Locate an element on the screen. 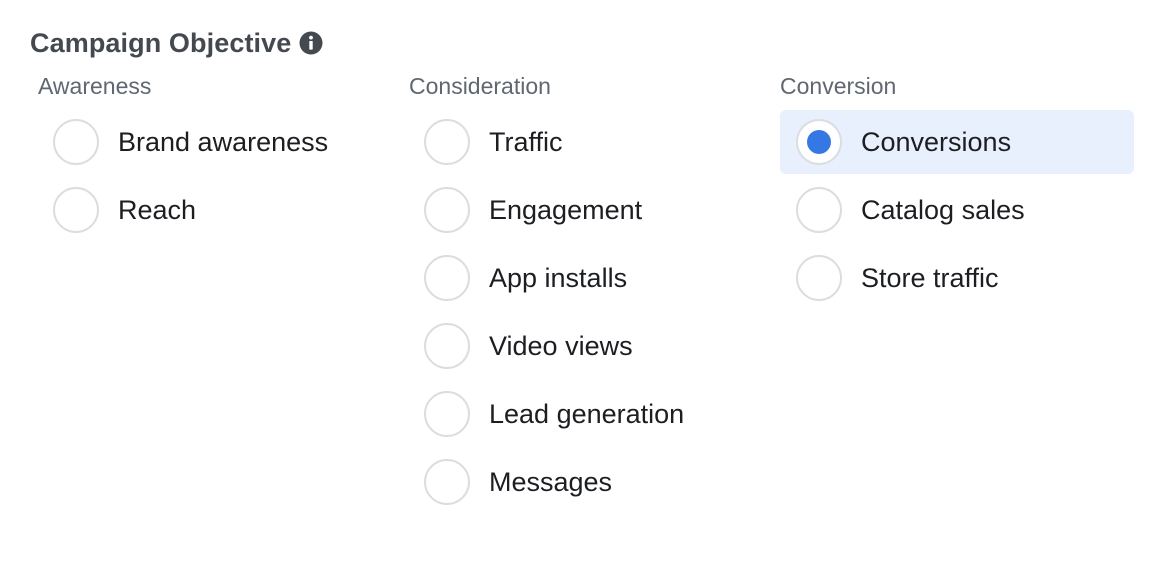 This screenshot has width=1172, height=566. option-app-installs: App installs is located at coordinates (579, 278).